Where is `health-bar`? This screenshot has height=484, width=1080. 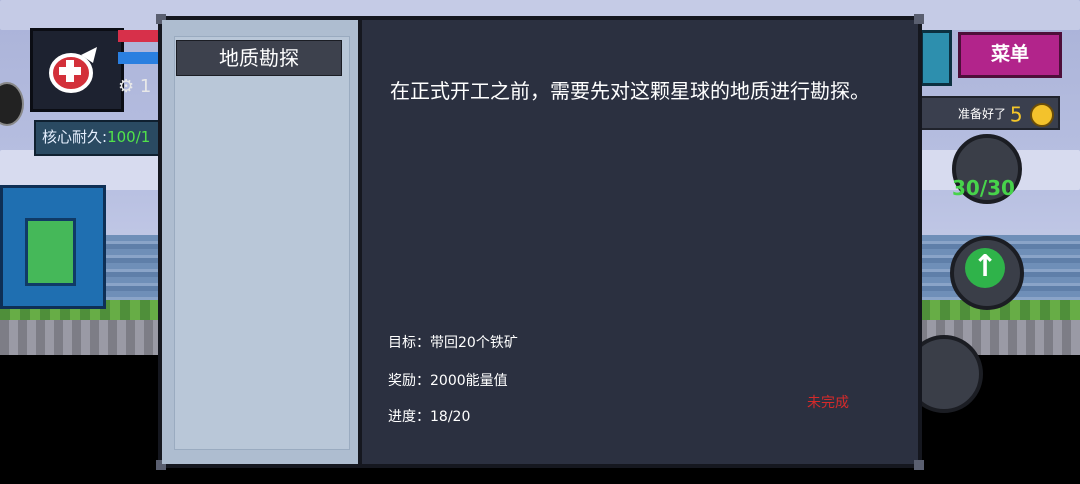
health-bar is located at coordinates (140, 36).